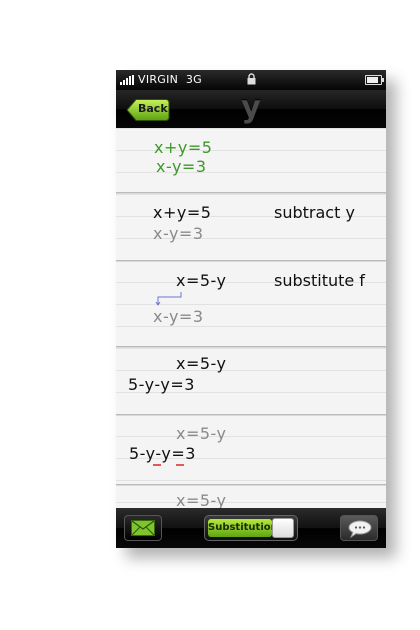 Image resolution: width=420 pixels, height=630 pixels. What do you see at coordinates (251, 160) in the screenshot?
I see `list-item: x+y=5 x-y=3` at bounding box center [251, 160].